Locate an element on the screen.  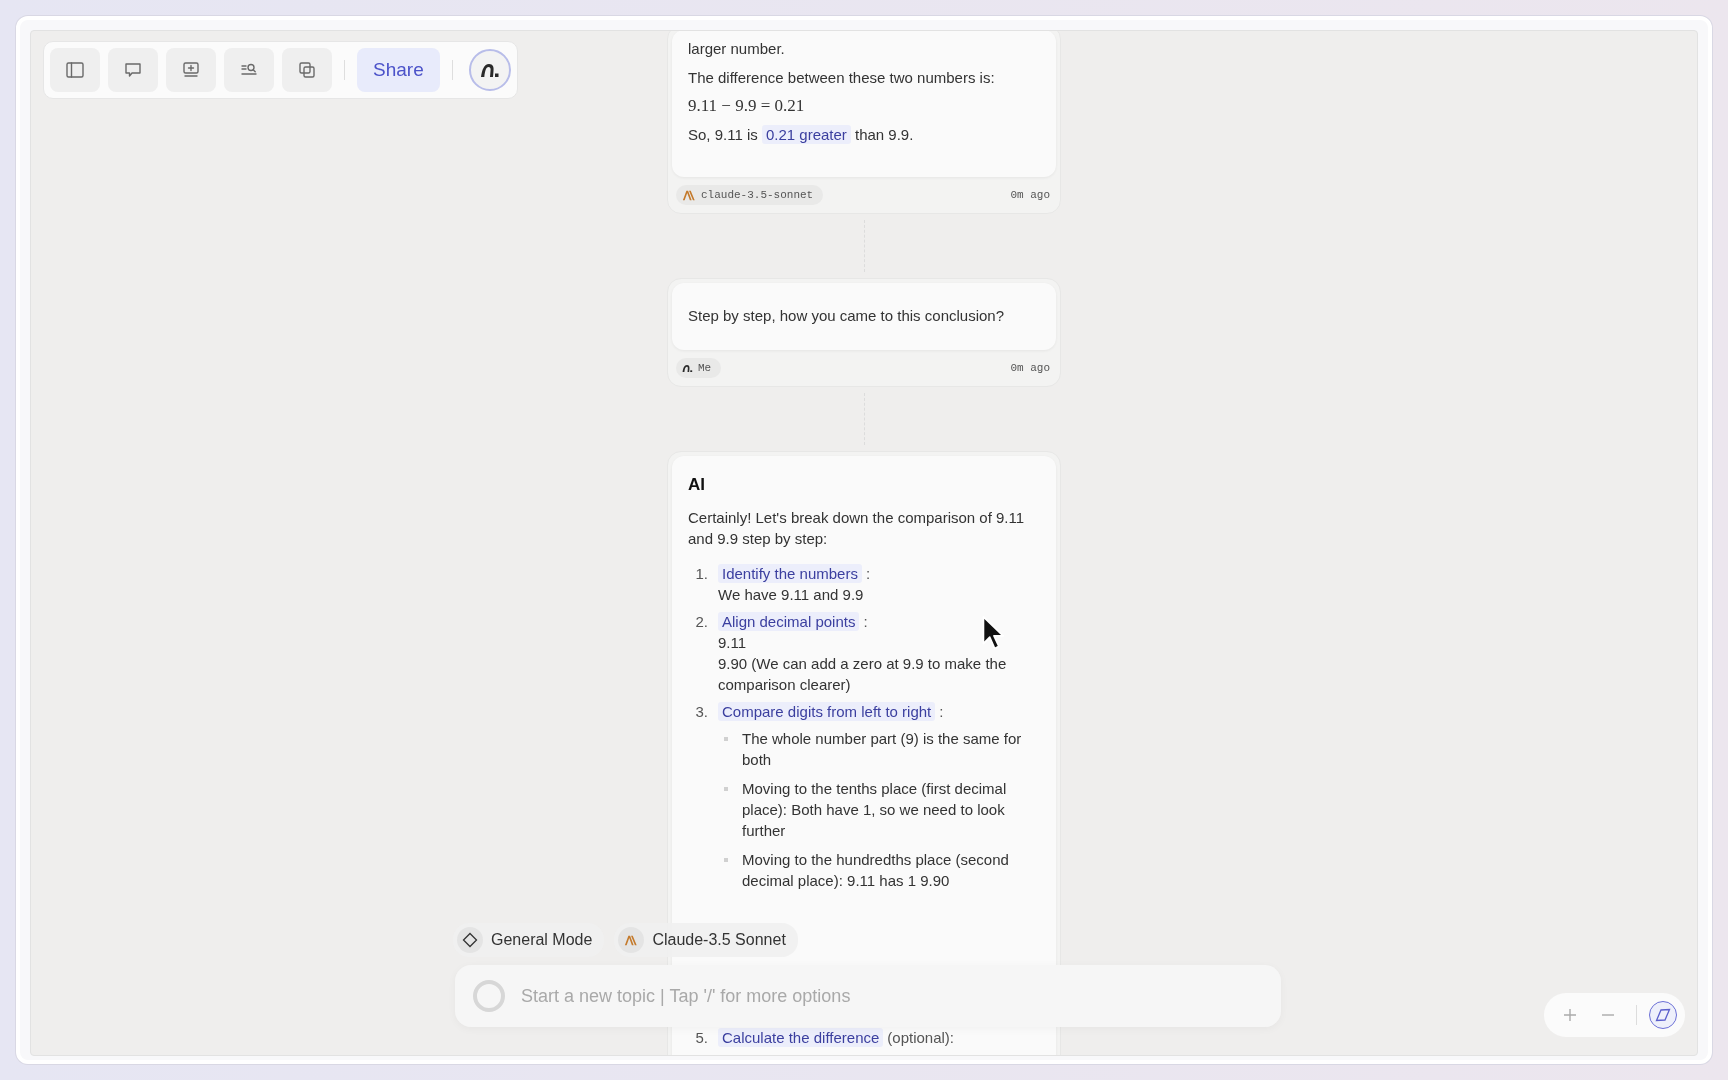
step-number: 1. is located at coordinates (701, 574).